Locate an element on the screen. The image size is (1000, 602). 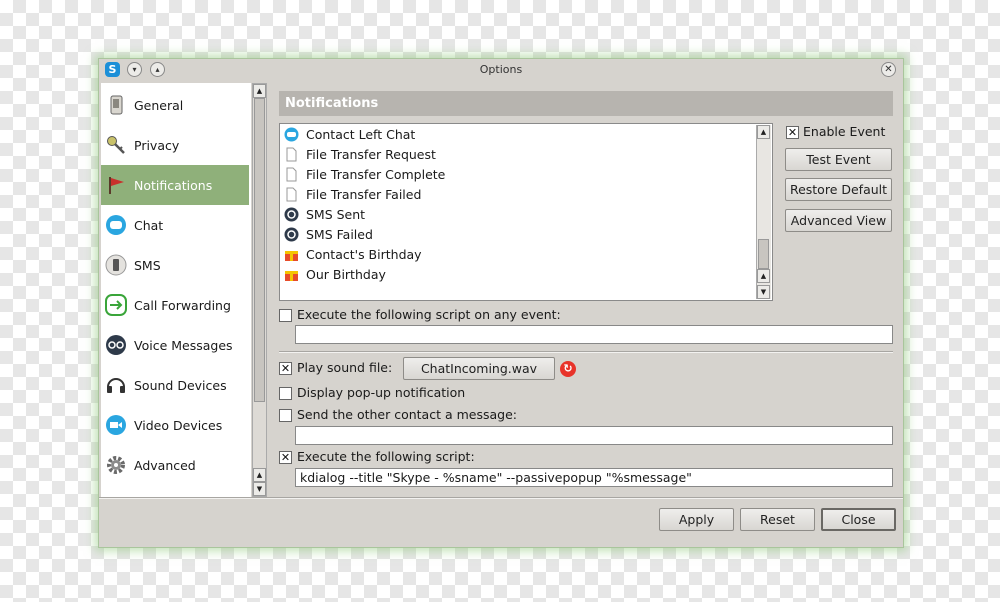
sidebar-item-video-devices: Video Devices is located at coordinates (175, 425).